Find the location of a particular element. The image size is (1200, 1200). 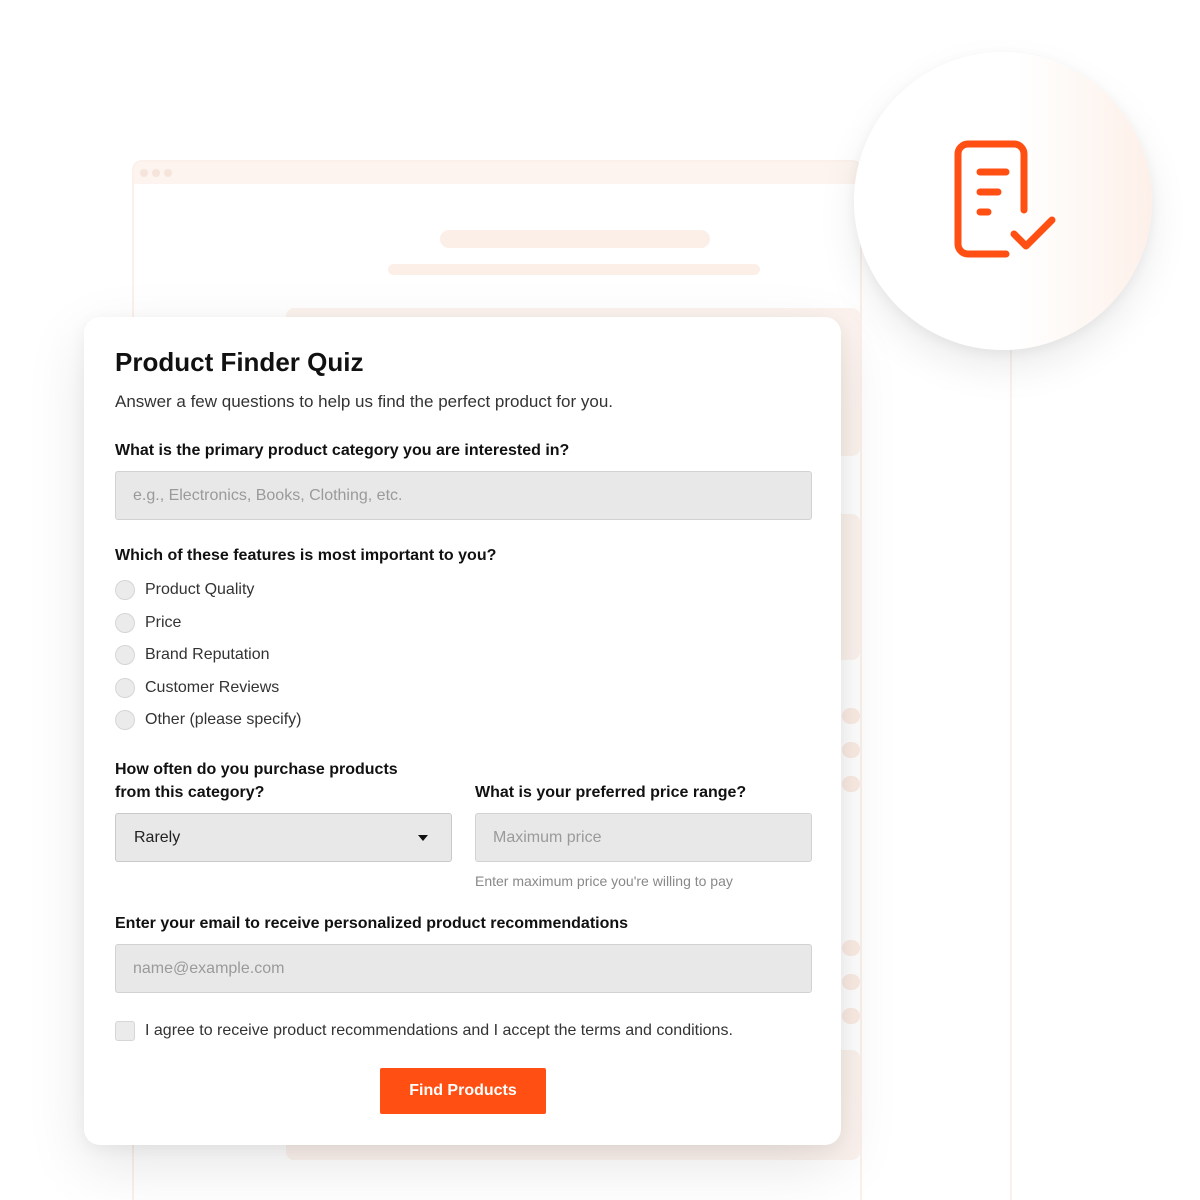

feature-option-price: Price is located at coordinates (148, 623).